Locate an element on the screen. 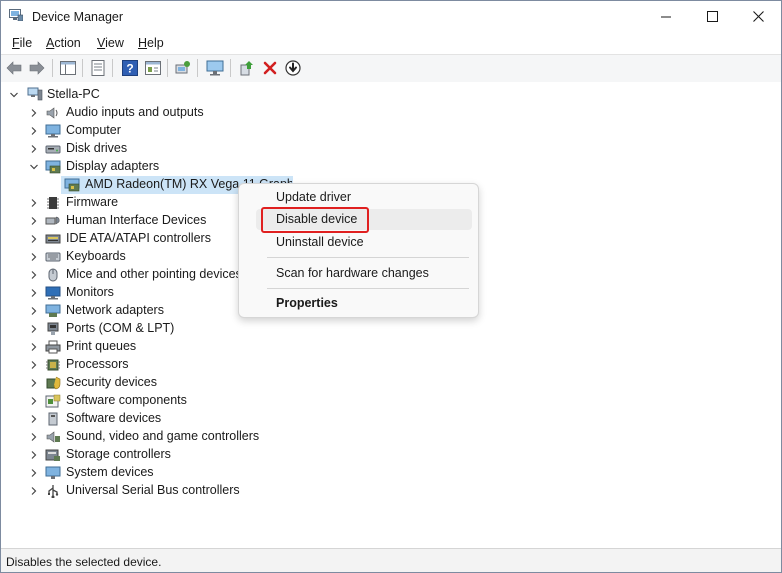  tree-category-label: Universal Serial Bus controllers is located at coordinates (153, 490).